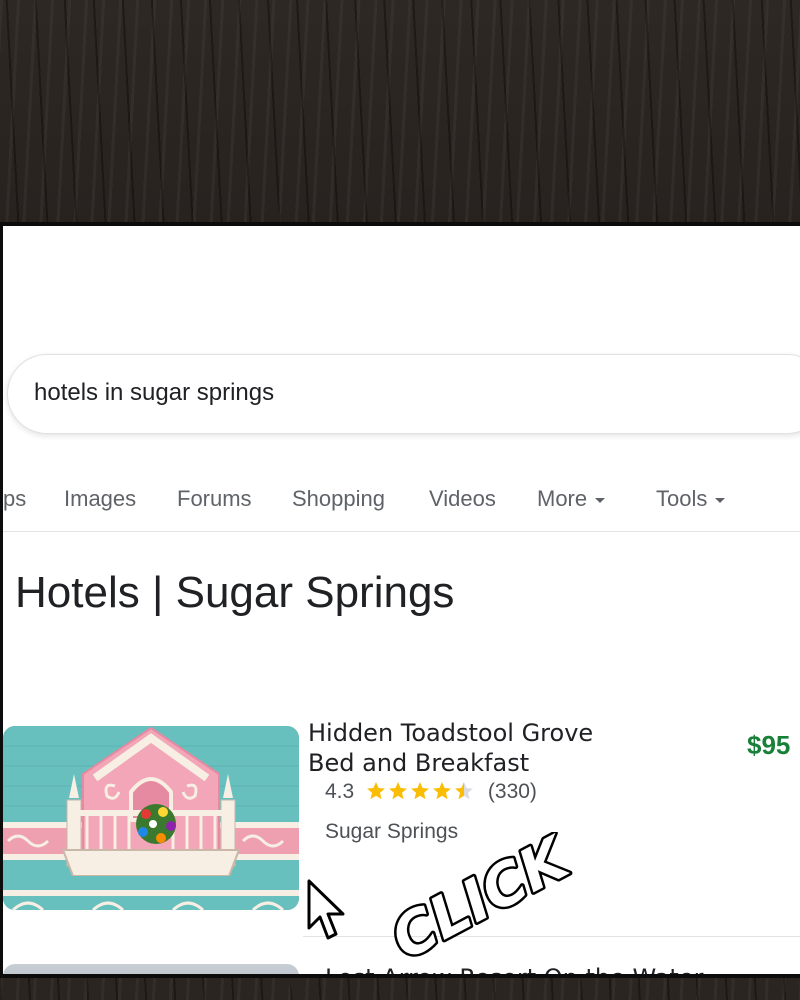  Describe the element at coordinates (464, 791) in the screenshot. I see `half-star-icon` at that location.